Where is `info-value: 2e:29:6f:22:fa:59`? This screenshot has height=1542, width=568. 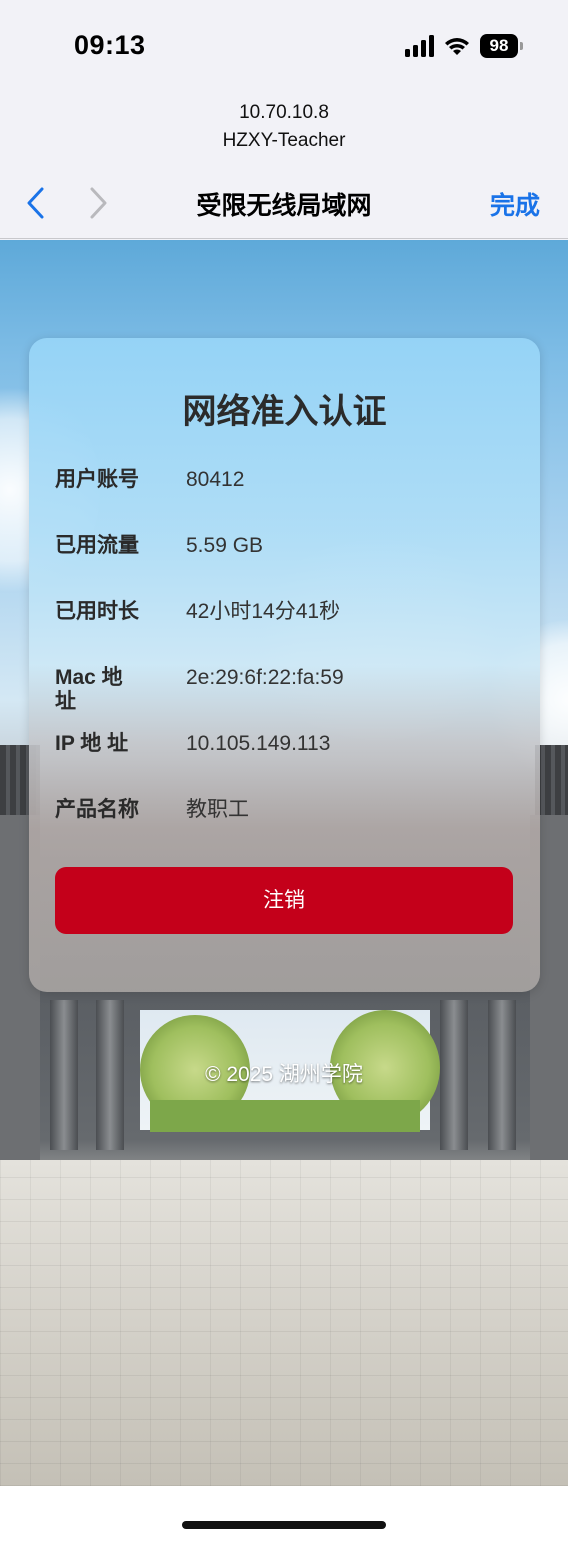
info-value: 2e:29:6f:22:fa:59 is located at coordinates (265, 677).